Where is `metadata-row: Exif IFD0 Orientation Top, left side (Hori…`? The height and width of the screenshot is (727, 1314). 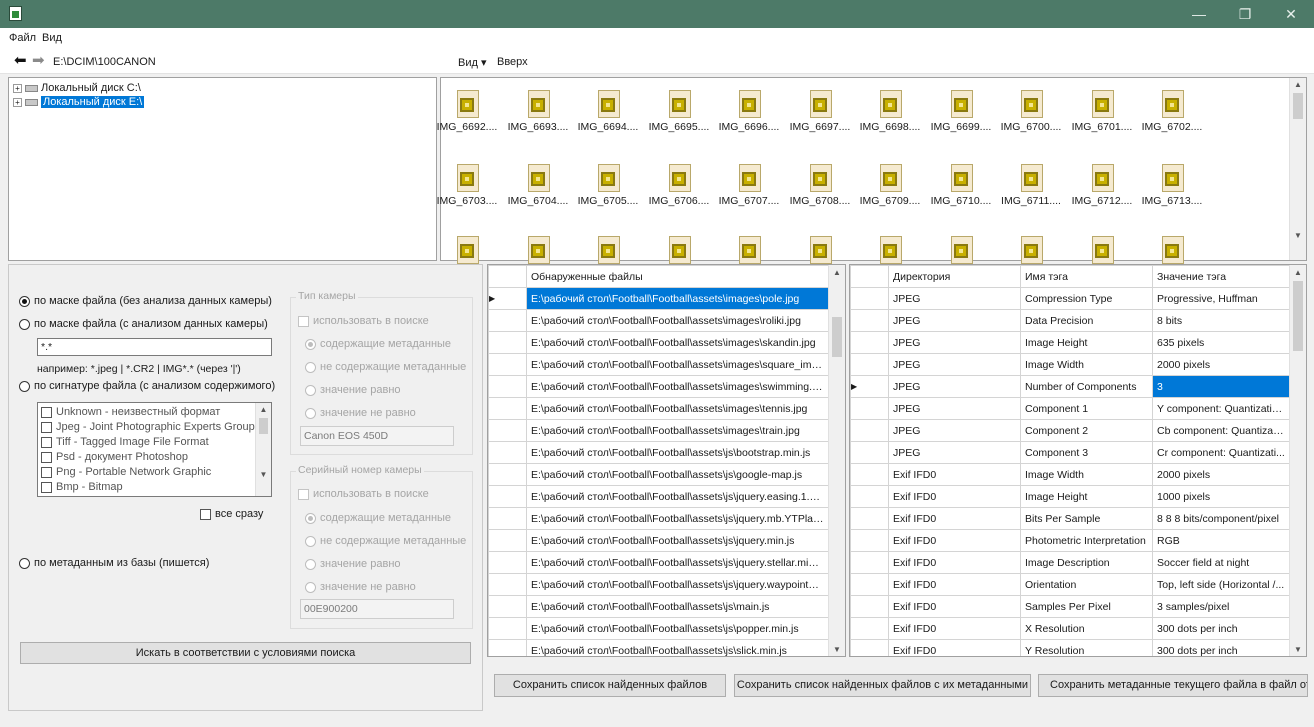
metadata-row: Exif IFD0 Orientation Top, left side (Hori… is located at coordinates (1070, 584).